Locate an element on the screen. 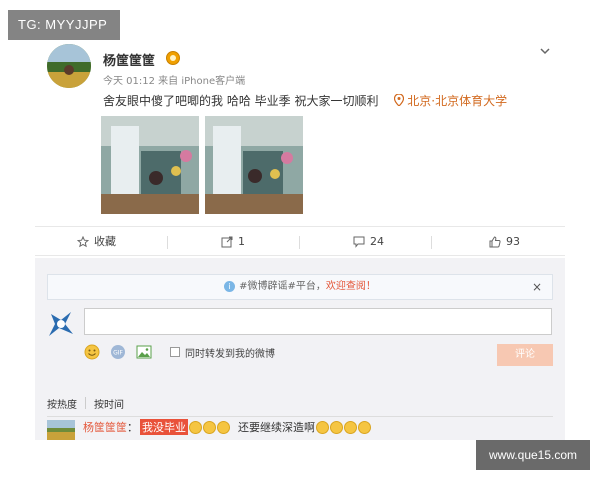  action-bar: 收藏 1 24 93 is located at coordinates (300, 241).